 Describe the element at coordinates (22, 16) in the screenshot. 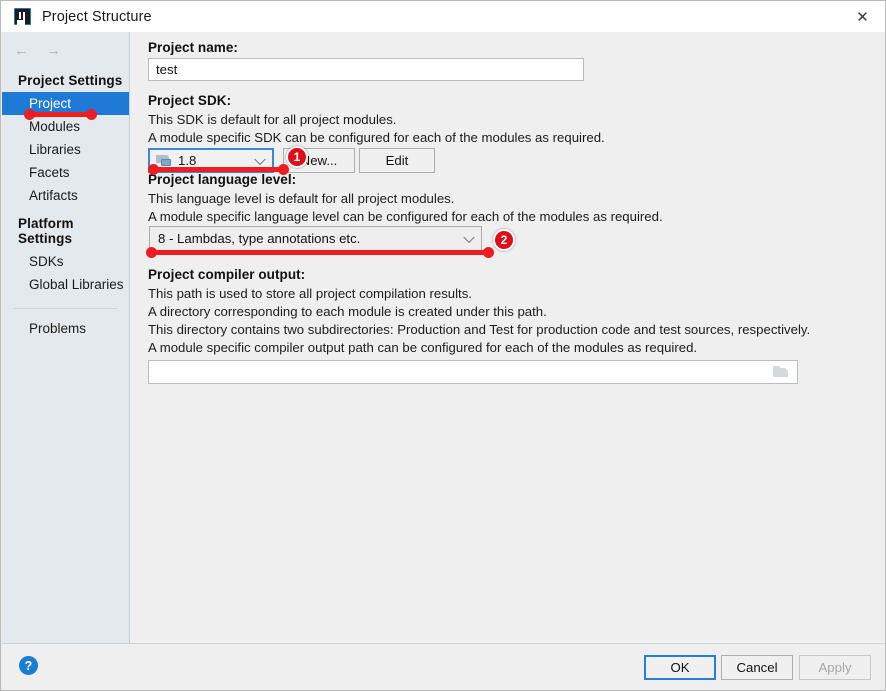

I see `intellij-icon` at that location.